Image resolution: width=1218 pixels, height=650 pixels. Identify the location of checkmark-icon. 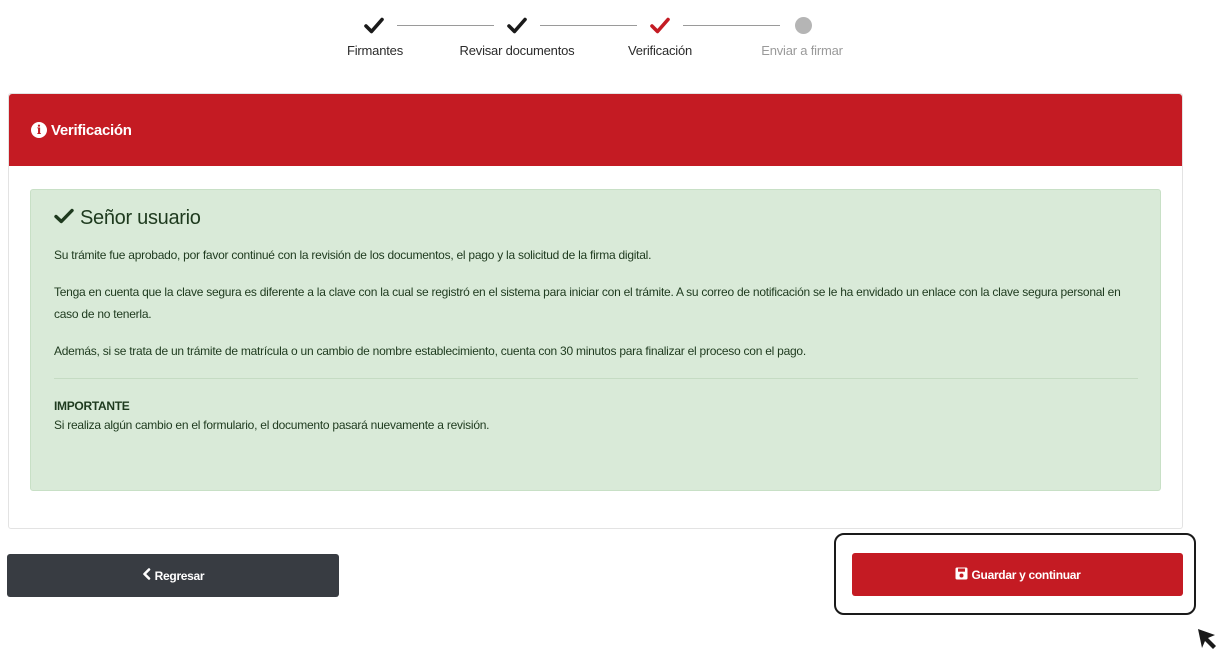
(67, 218).